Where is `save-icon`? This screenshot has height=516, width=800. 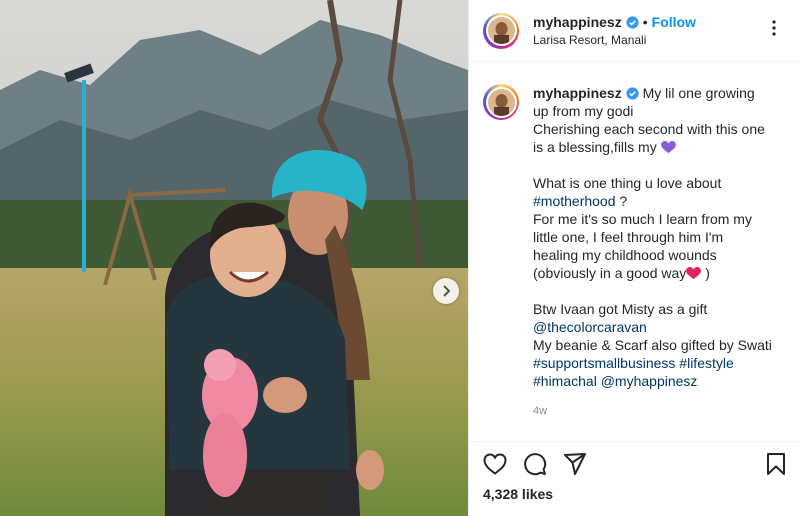
save-icon is located at coordinates (776, 464).